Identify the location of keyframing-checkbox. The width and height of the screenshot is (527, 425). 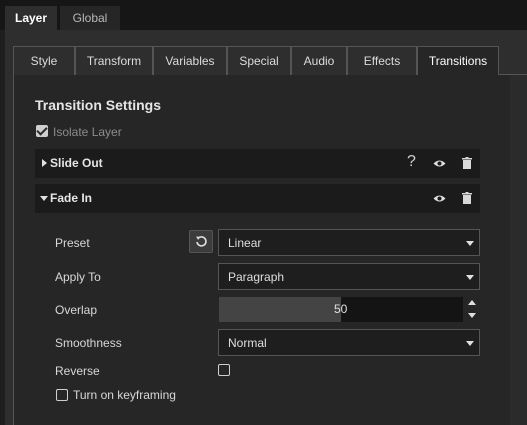
(62, 395).